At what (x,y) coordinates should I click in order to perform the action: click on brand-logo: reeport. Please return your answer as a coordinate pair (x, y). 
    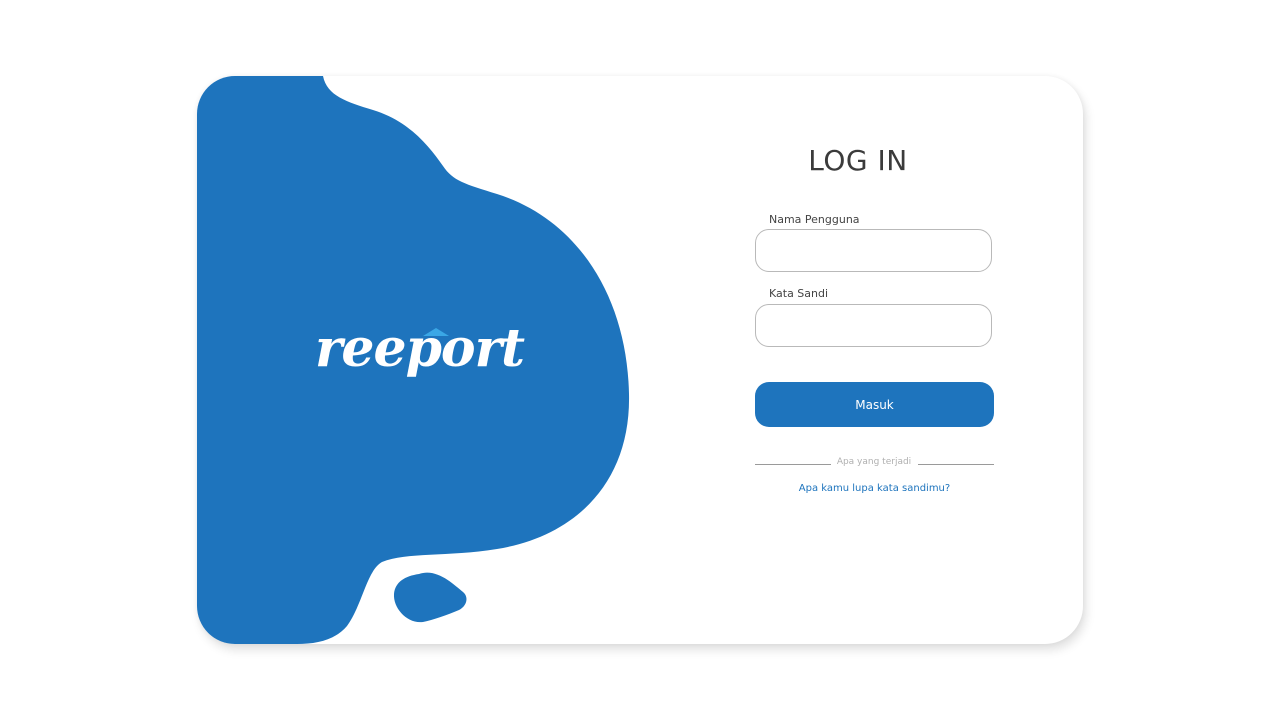
    Looking at the image, I should click on (420, 357).